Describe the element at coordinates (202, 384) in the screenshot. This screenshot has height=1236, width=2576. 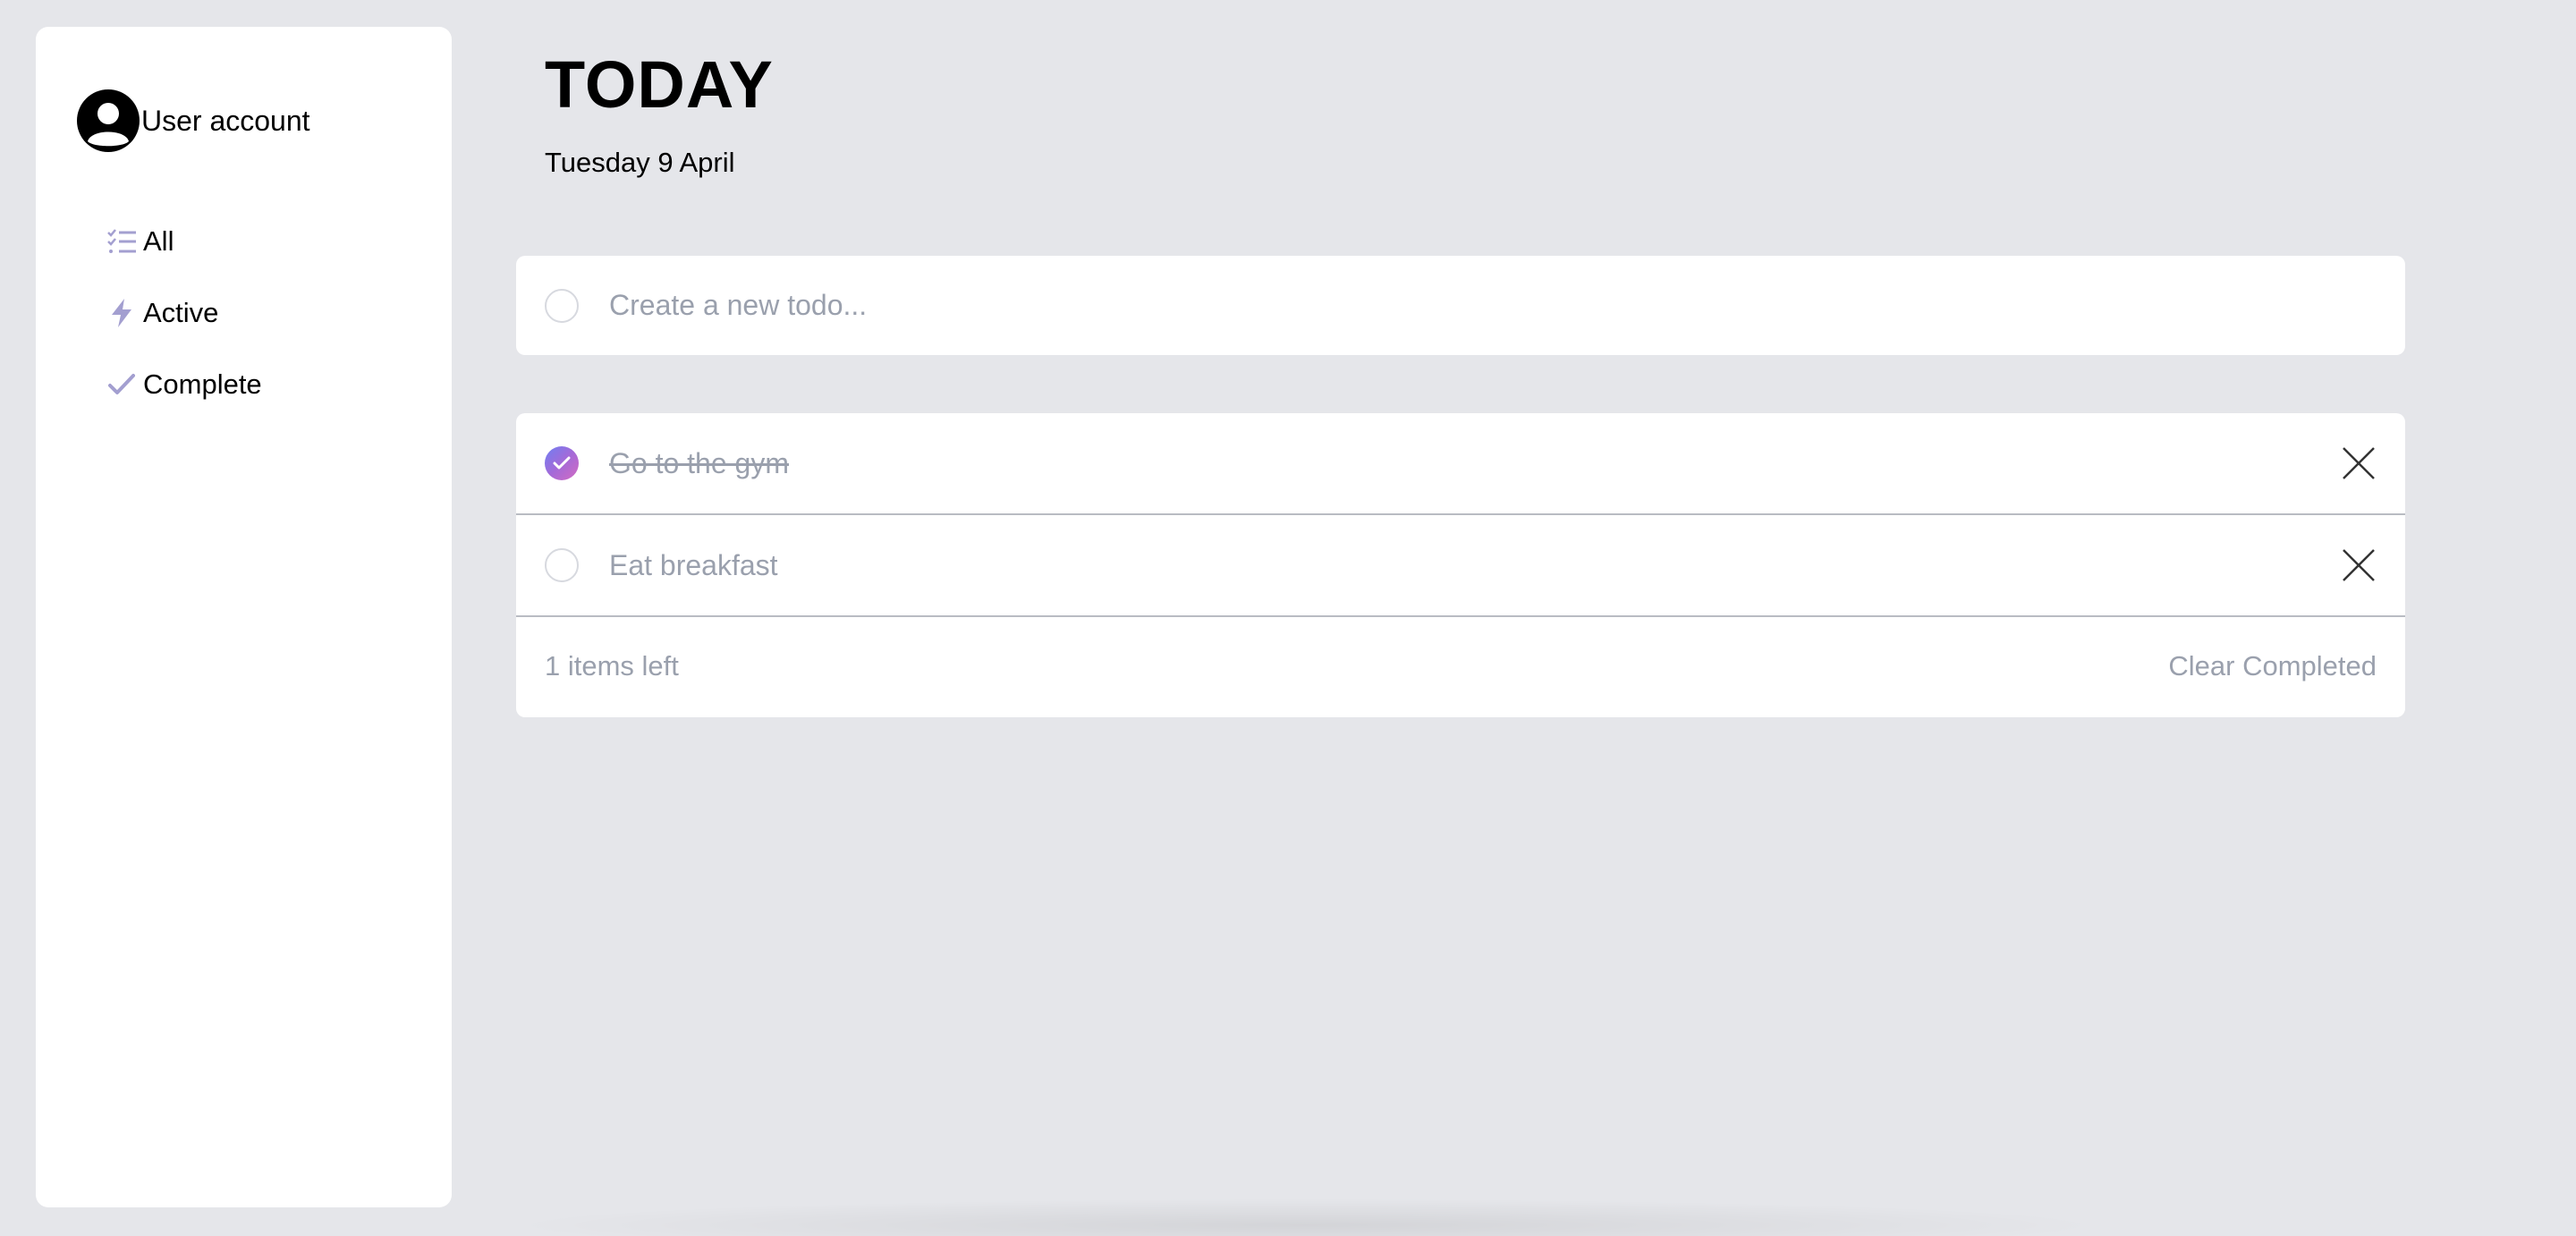
I see `sidebar-item-complete-label: Complete` at that location.